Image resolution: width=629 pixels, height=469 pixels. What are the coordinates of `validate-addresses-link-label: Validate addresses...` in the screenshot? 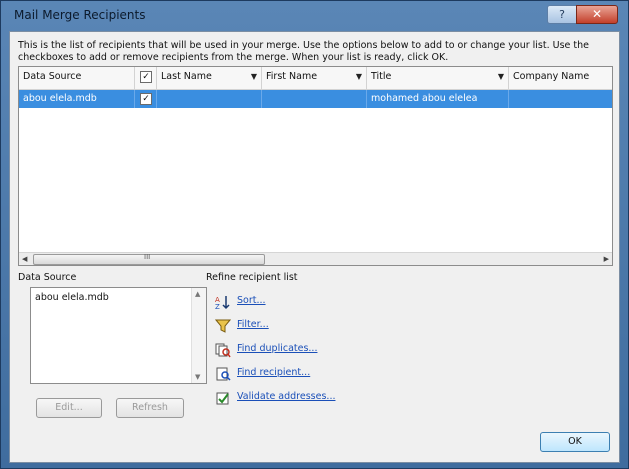 It's located at (286, 396).